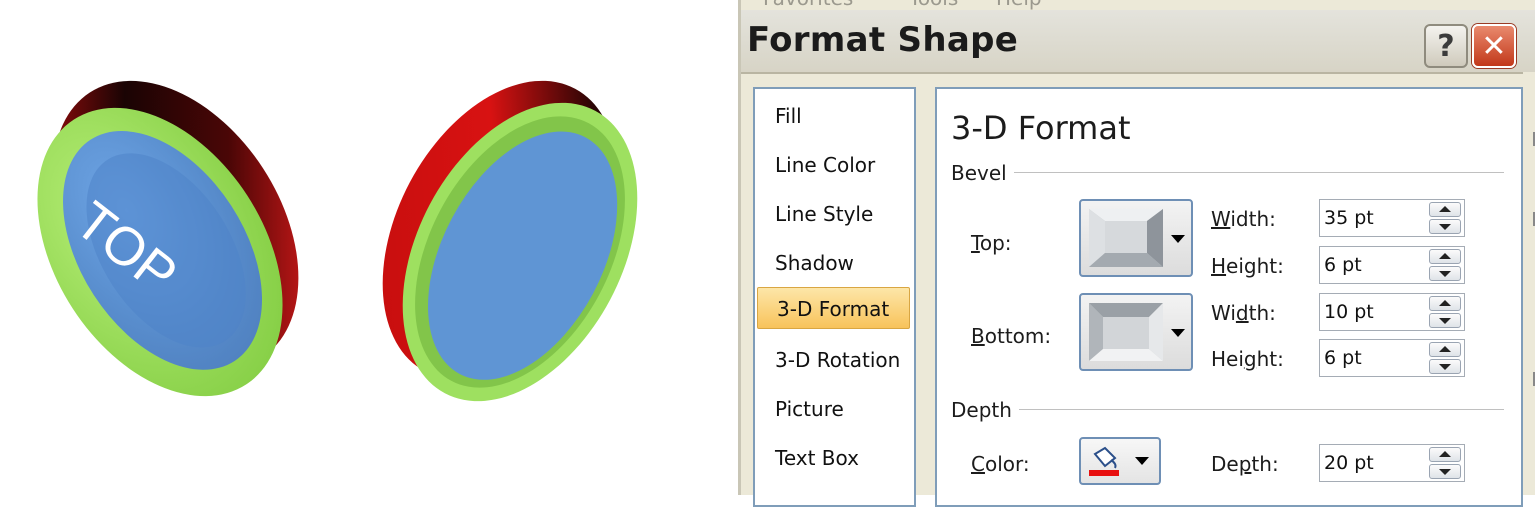 This screenshot has width=1535, height=507. I want to click on title-bar: Format Shape ? ✕, so click(1138, 42).